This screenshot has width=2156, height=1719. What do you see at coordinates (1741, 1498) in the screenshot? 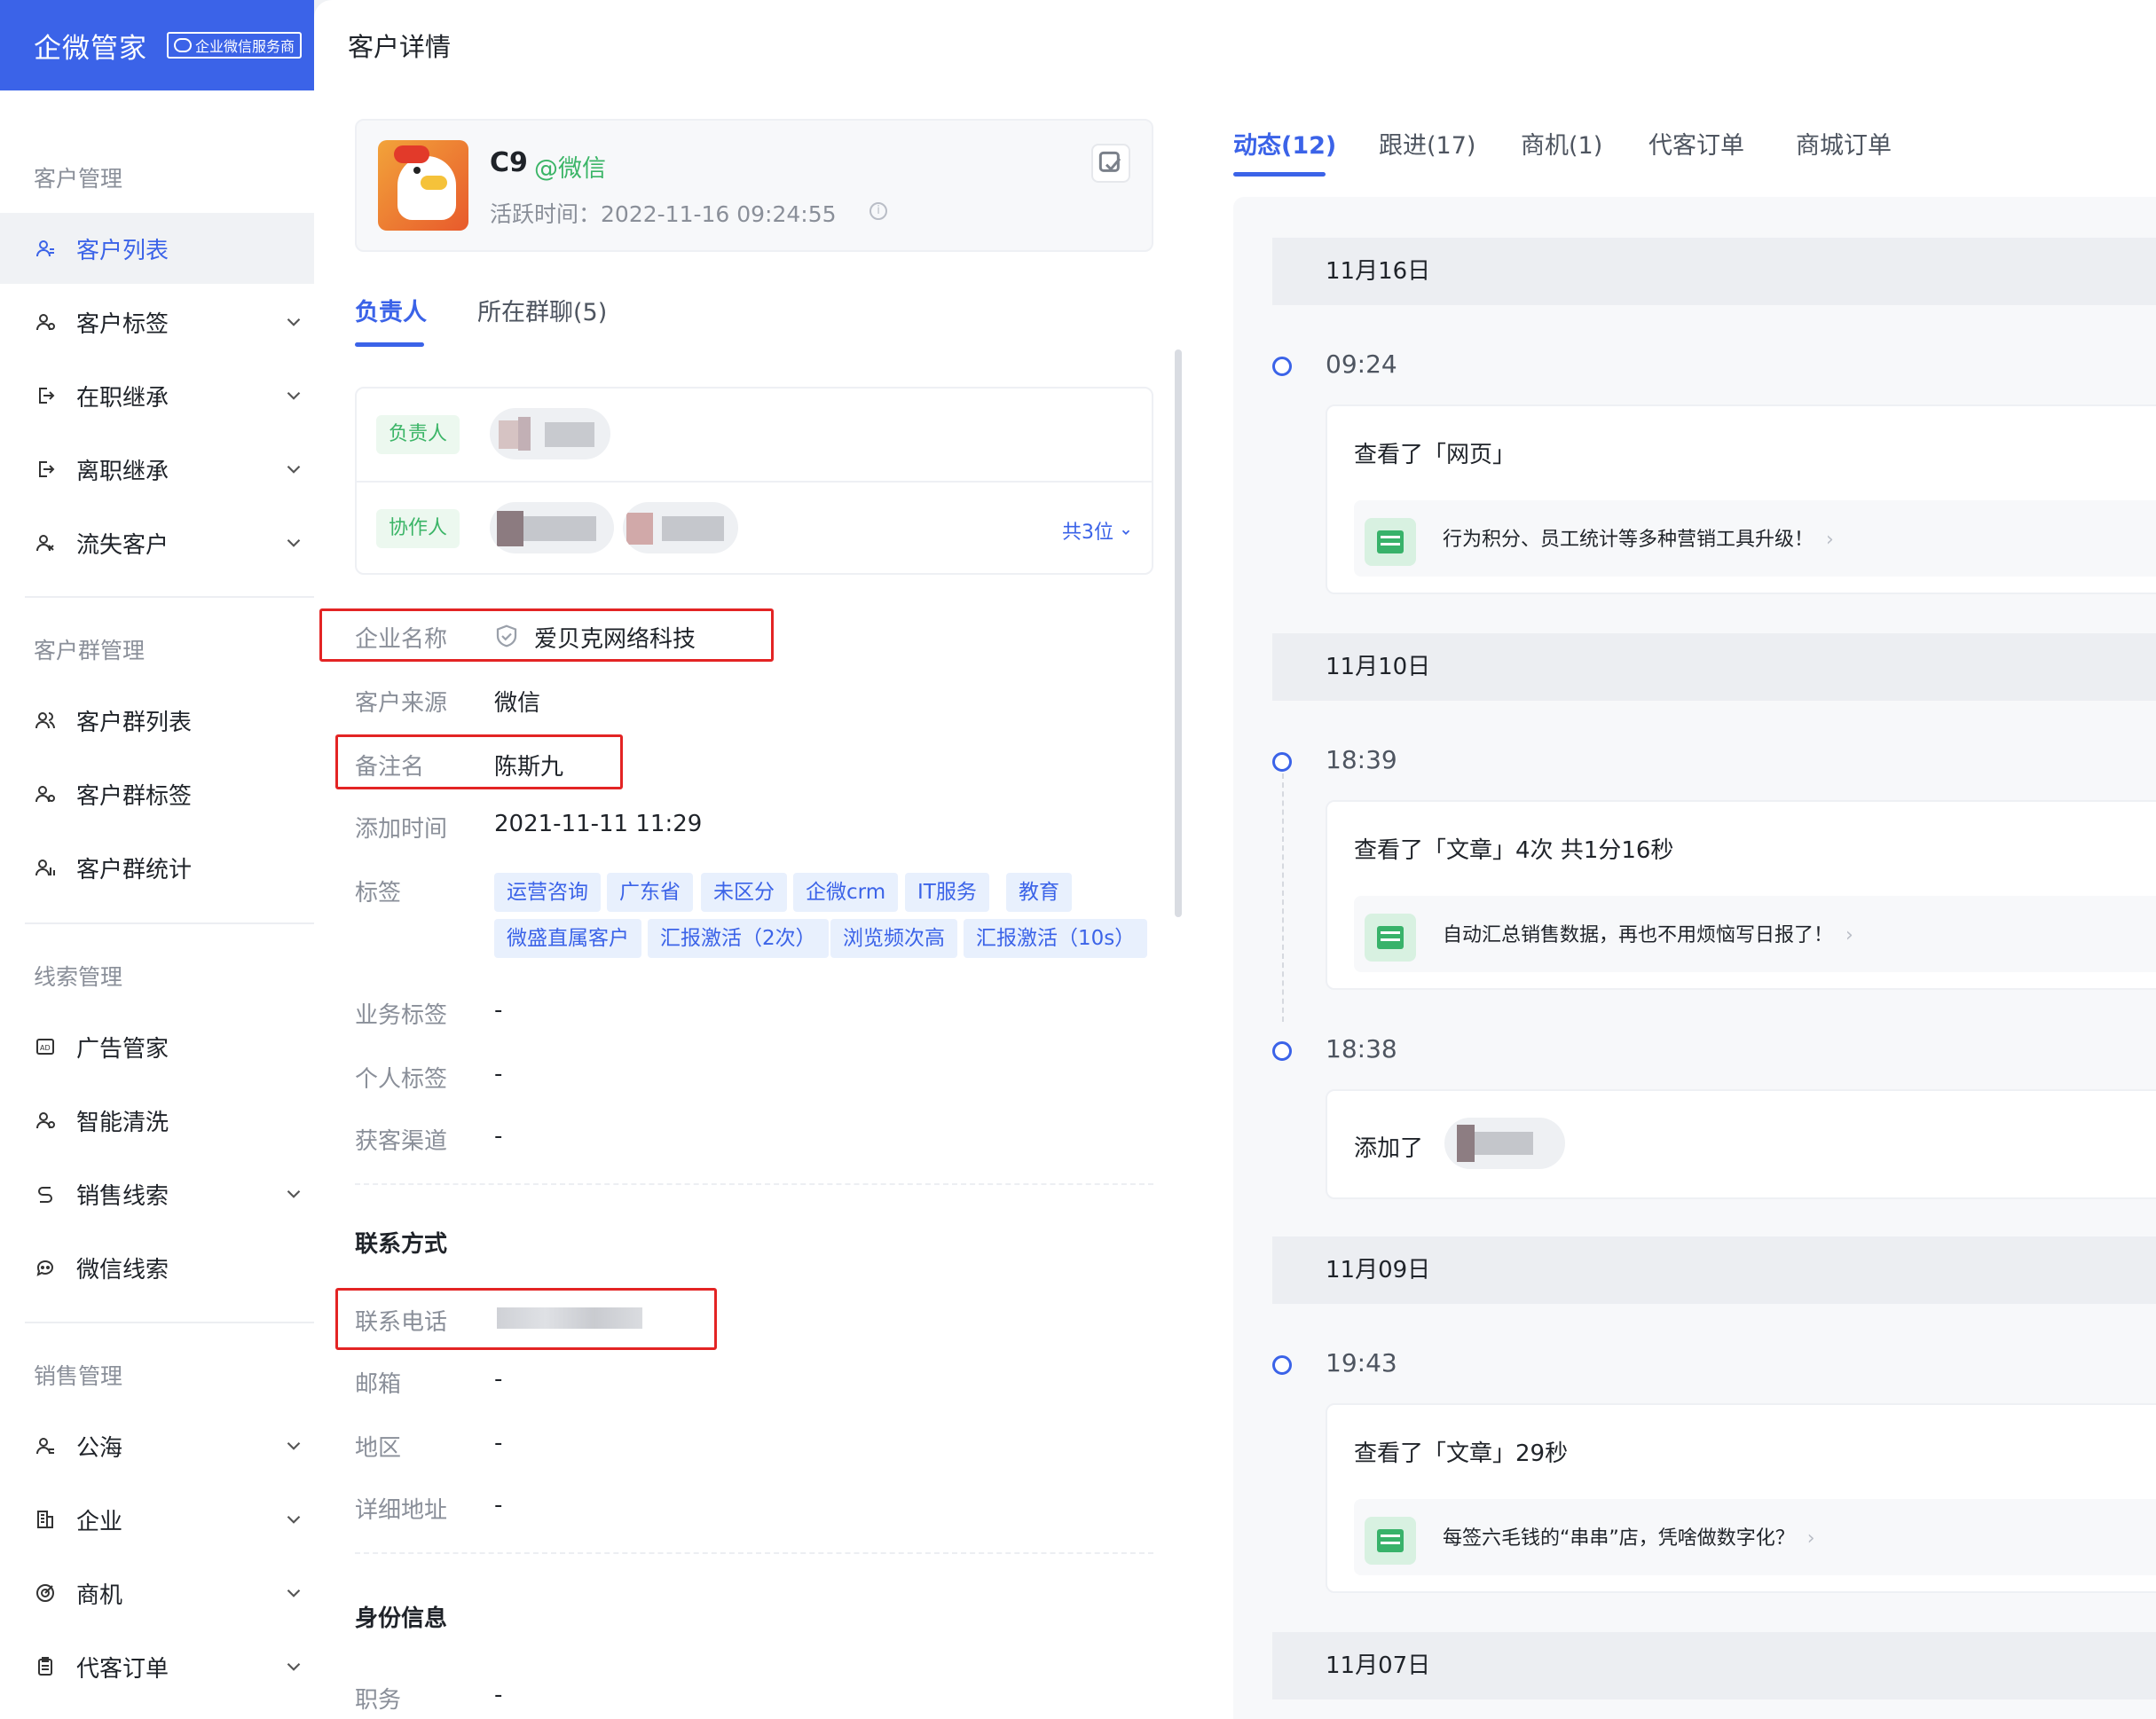
I see `activity-card: 查看了「文章」29秒 每签六毛钱的“串串”店，凭啥做数字化？ ›` at bounding box center [1741, 1498].